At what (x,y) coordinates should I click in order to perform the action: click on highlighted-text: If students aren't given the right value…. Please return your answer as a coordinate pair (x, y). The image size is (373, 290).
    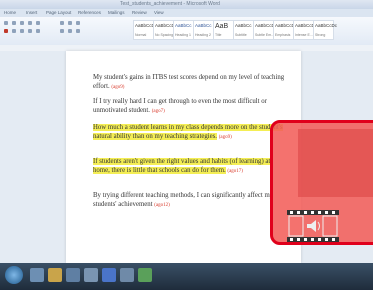
    Looking at the image, I should click on (182, 166).